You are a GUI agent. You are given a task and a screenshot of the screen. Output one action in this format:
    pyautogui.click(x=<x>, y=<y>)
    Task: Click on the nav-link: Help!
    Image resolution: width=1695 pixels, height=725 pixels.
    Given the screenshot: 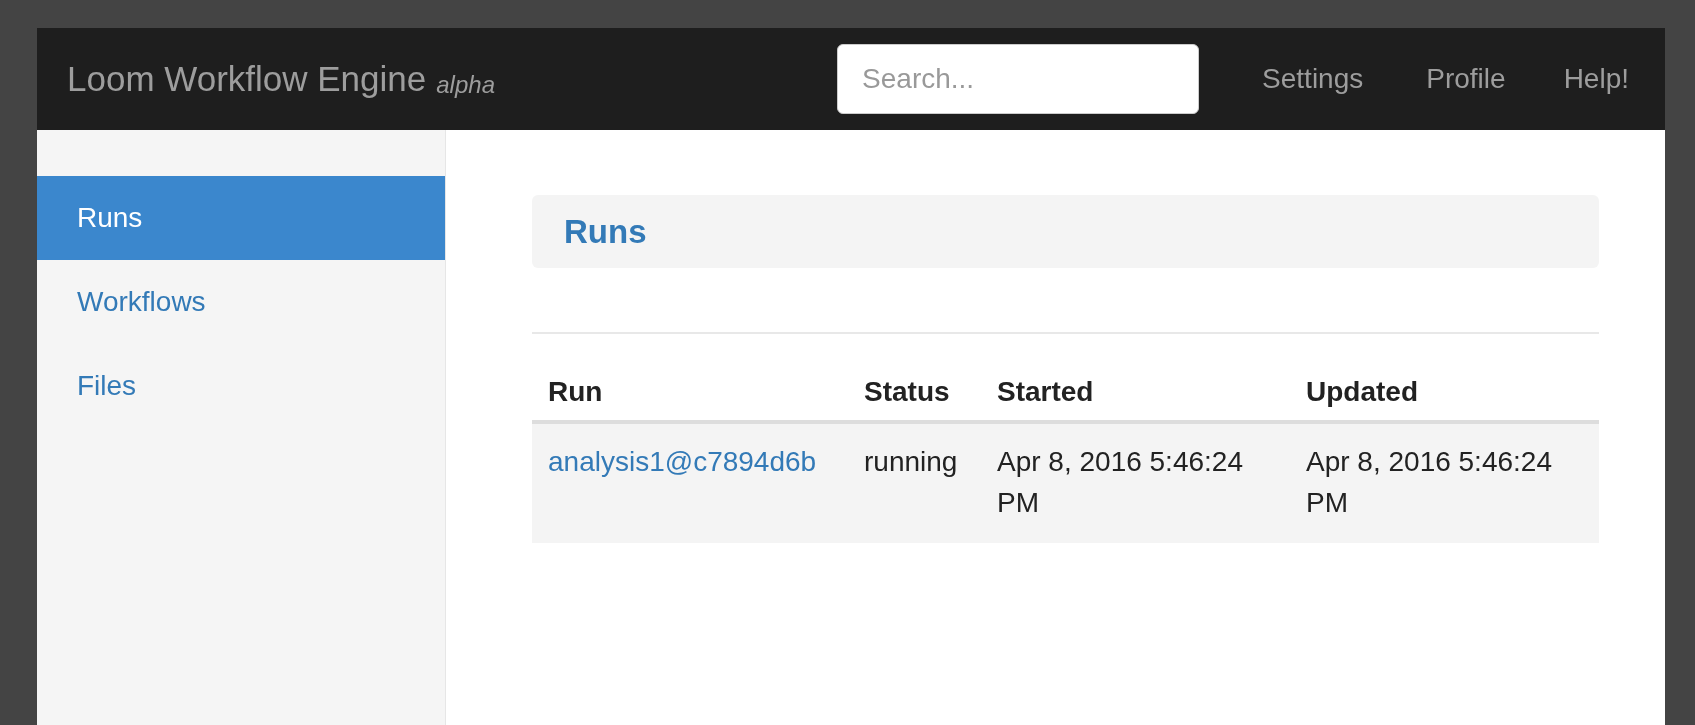 What is the action you would take?
    pyautogui.click(x=1596, y=79)
    